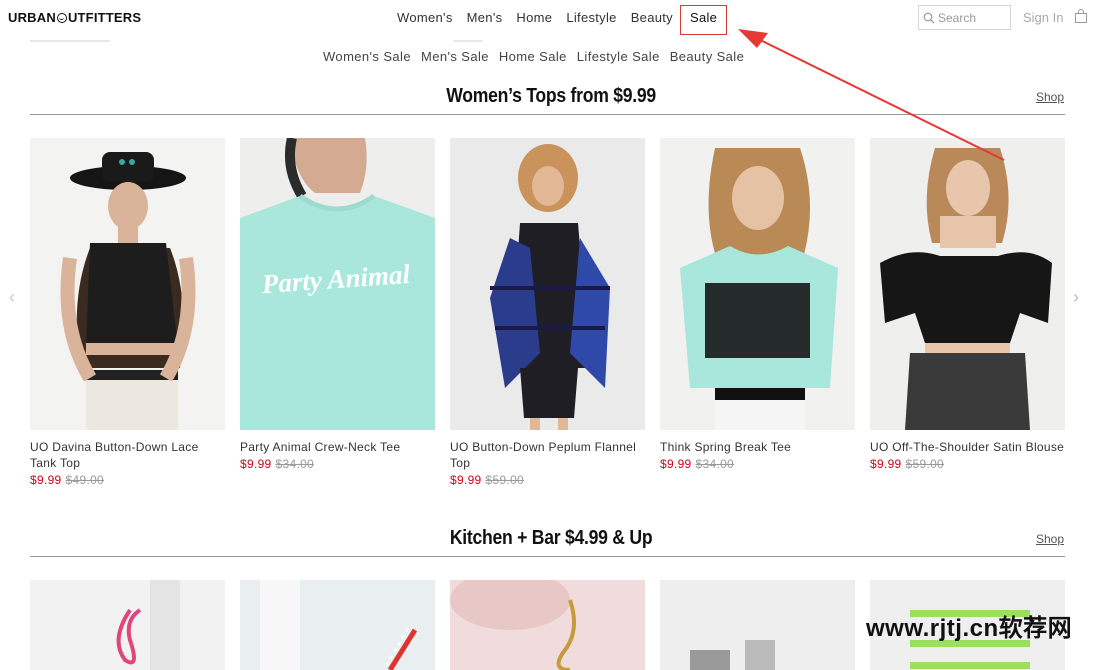 The image size is (1103, 670). I want to click on product-name: Party Animal Crew-Neck Tee, so click(337, 447).